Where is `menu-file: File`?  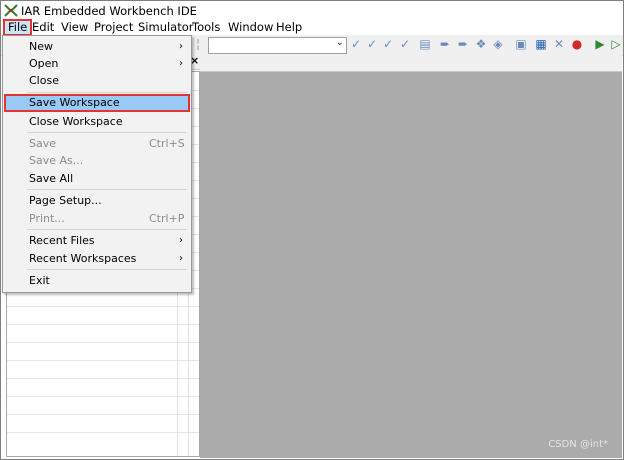 menu-file: File is located at coordinates (18, 27).